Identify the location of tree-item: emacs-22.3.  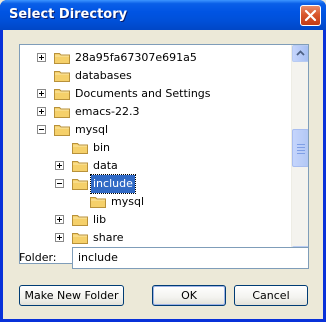
(155, 112).